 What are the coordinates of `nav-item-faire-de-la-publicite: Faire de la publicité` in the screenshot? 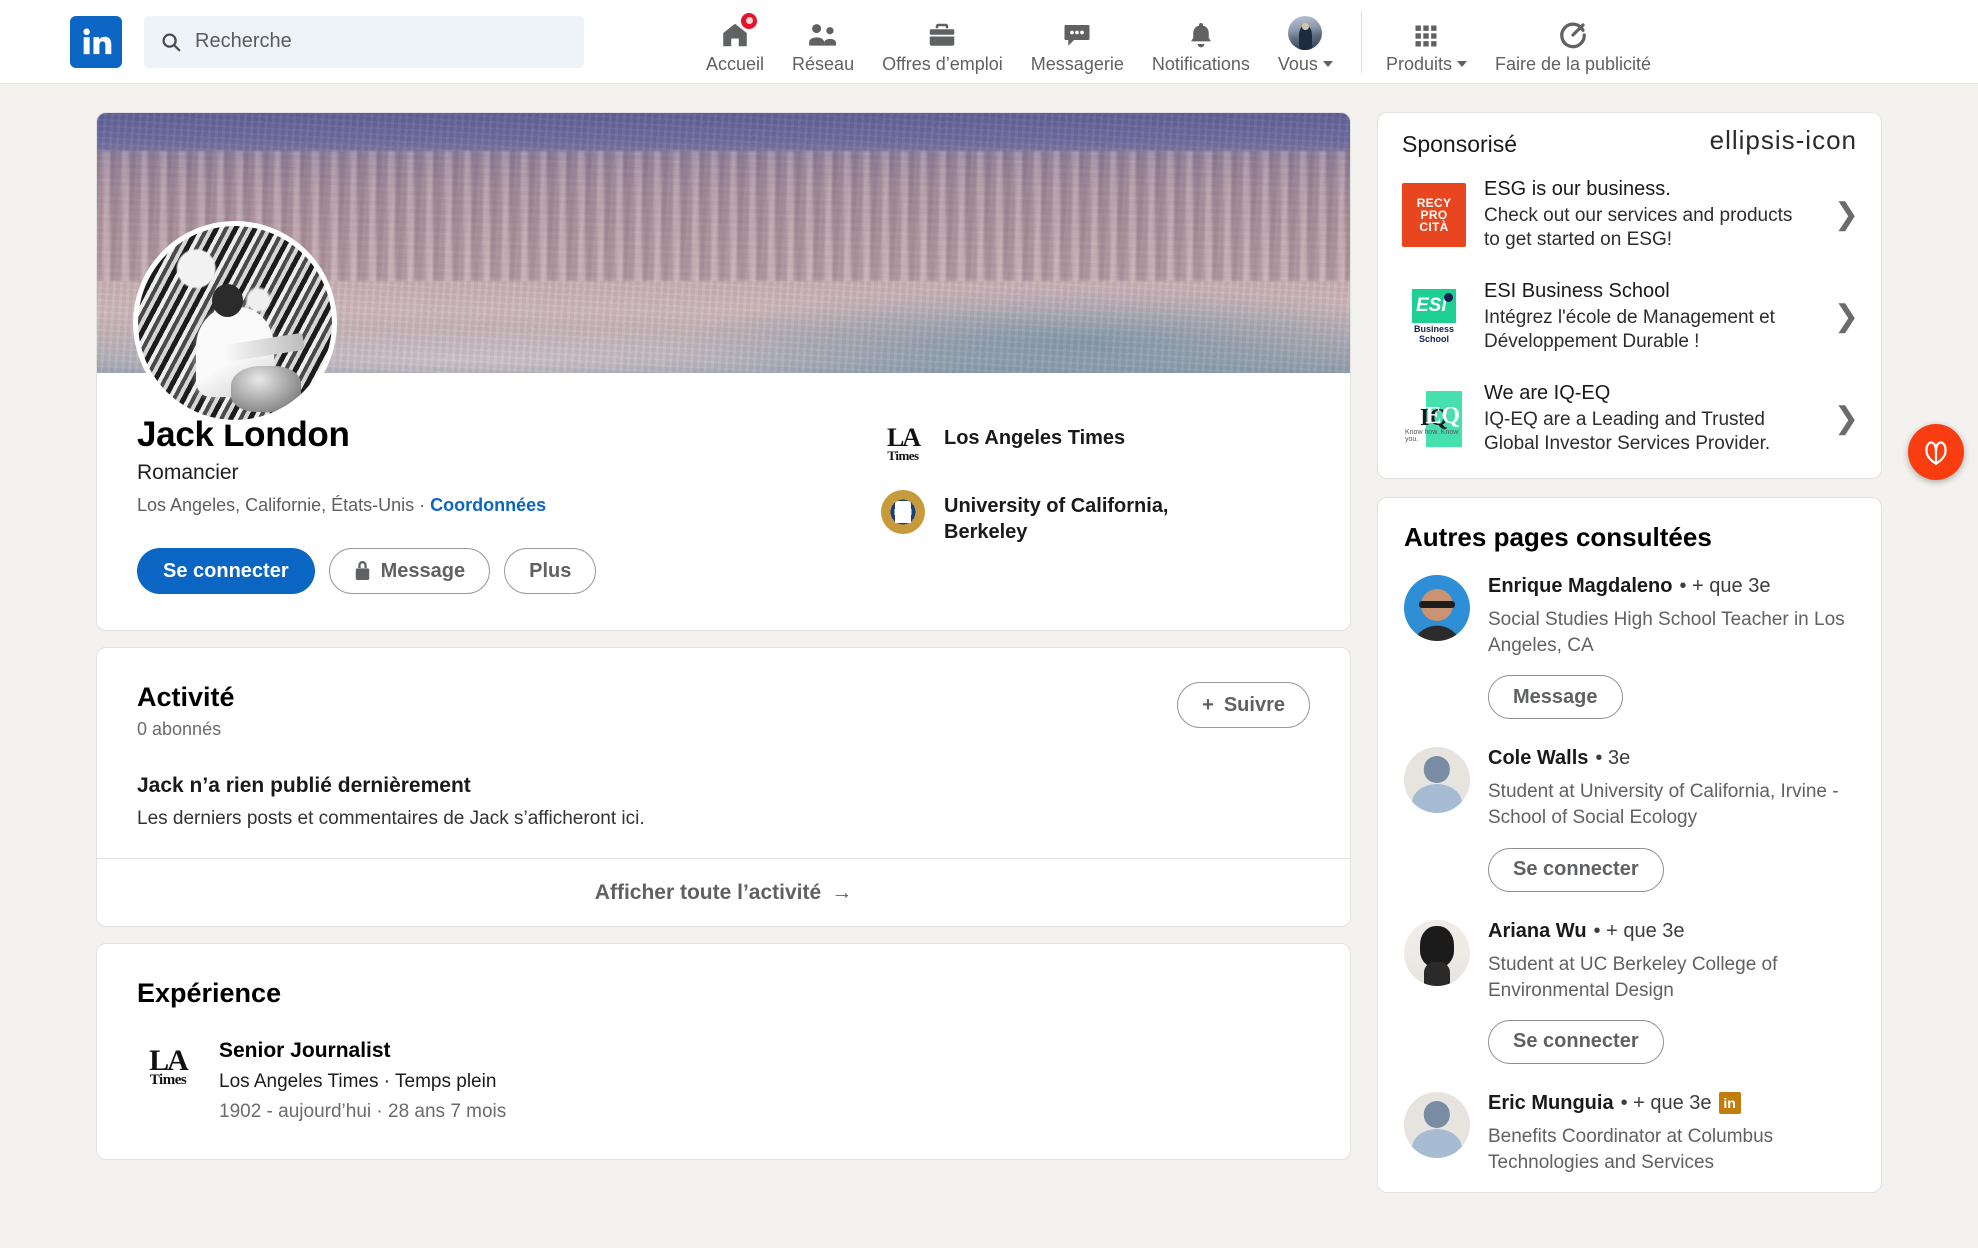 It's located at (1573, 42).